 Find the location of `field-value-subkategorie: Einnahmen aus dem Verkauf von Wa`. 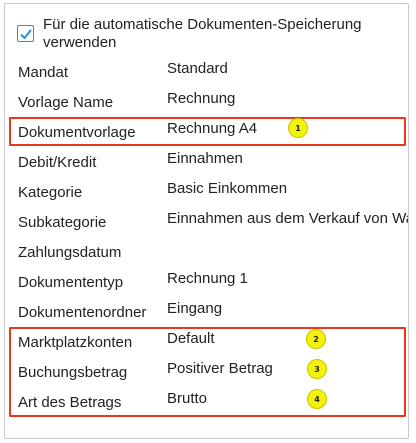

field-value-subkategorie: Einnahmen aus dem Verkauf von Wa is located at coordinates (288, 218).